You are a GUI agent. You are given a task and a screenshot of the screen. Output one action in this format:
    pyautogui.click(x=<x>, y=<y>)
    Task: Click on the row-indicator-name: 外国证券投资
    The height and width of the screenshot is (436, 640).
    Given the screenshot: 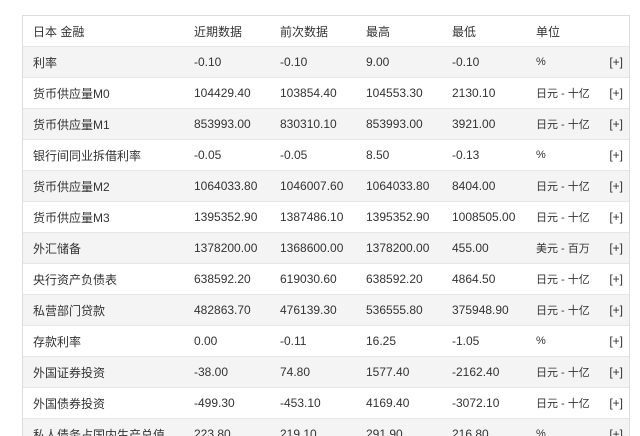 What is the action you would take?
    pyautogui.click(x=69, y=372)
    